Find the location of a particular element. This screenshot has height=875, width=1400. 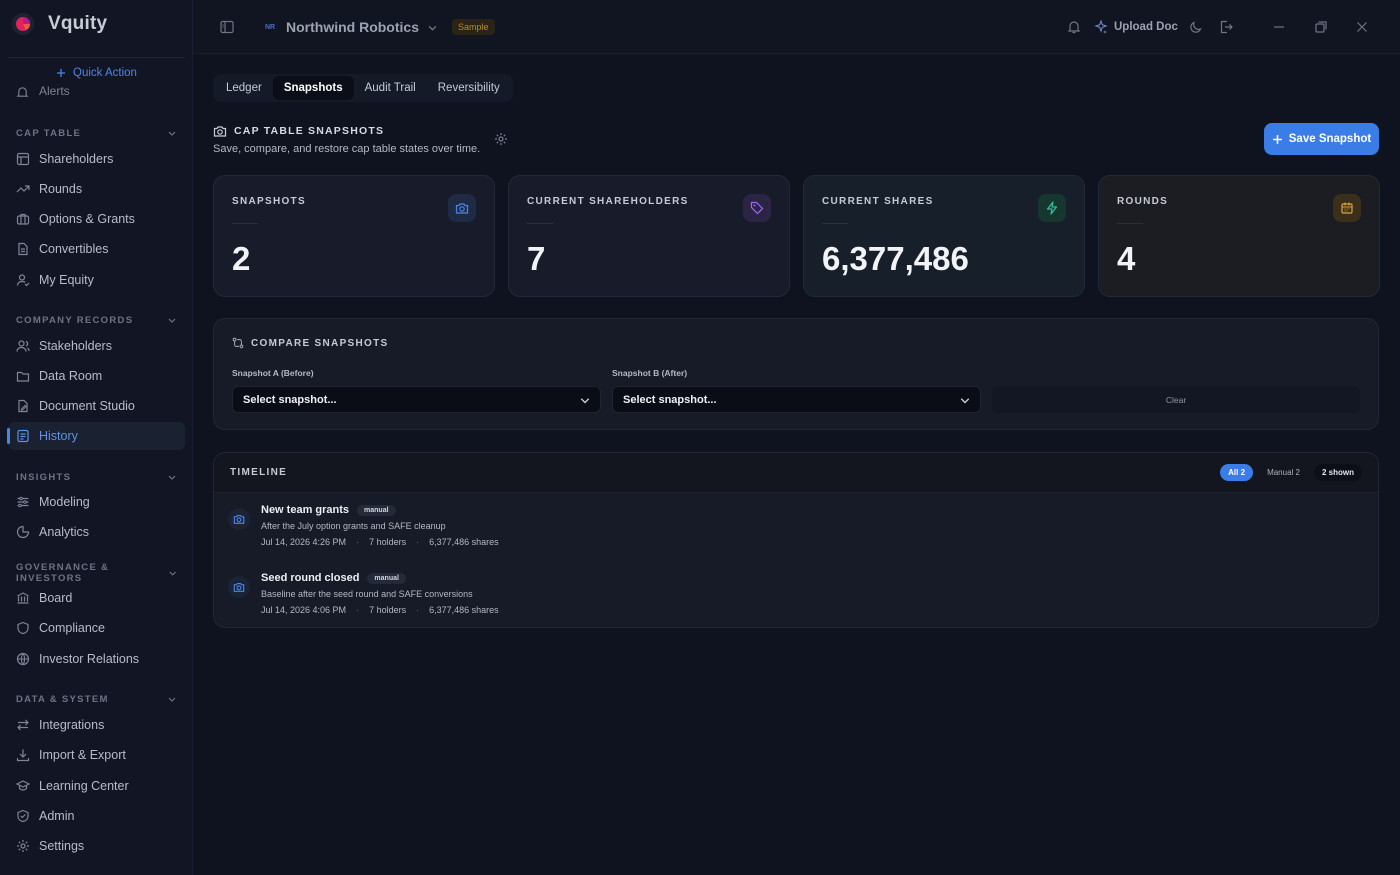

section-cap-table: CAP TABLE is located at coordinates (96, 133).